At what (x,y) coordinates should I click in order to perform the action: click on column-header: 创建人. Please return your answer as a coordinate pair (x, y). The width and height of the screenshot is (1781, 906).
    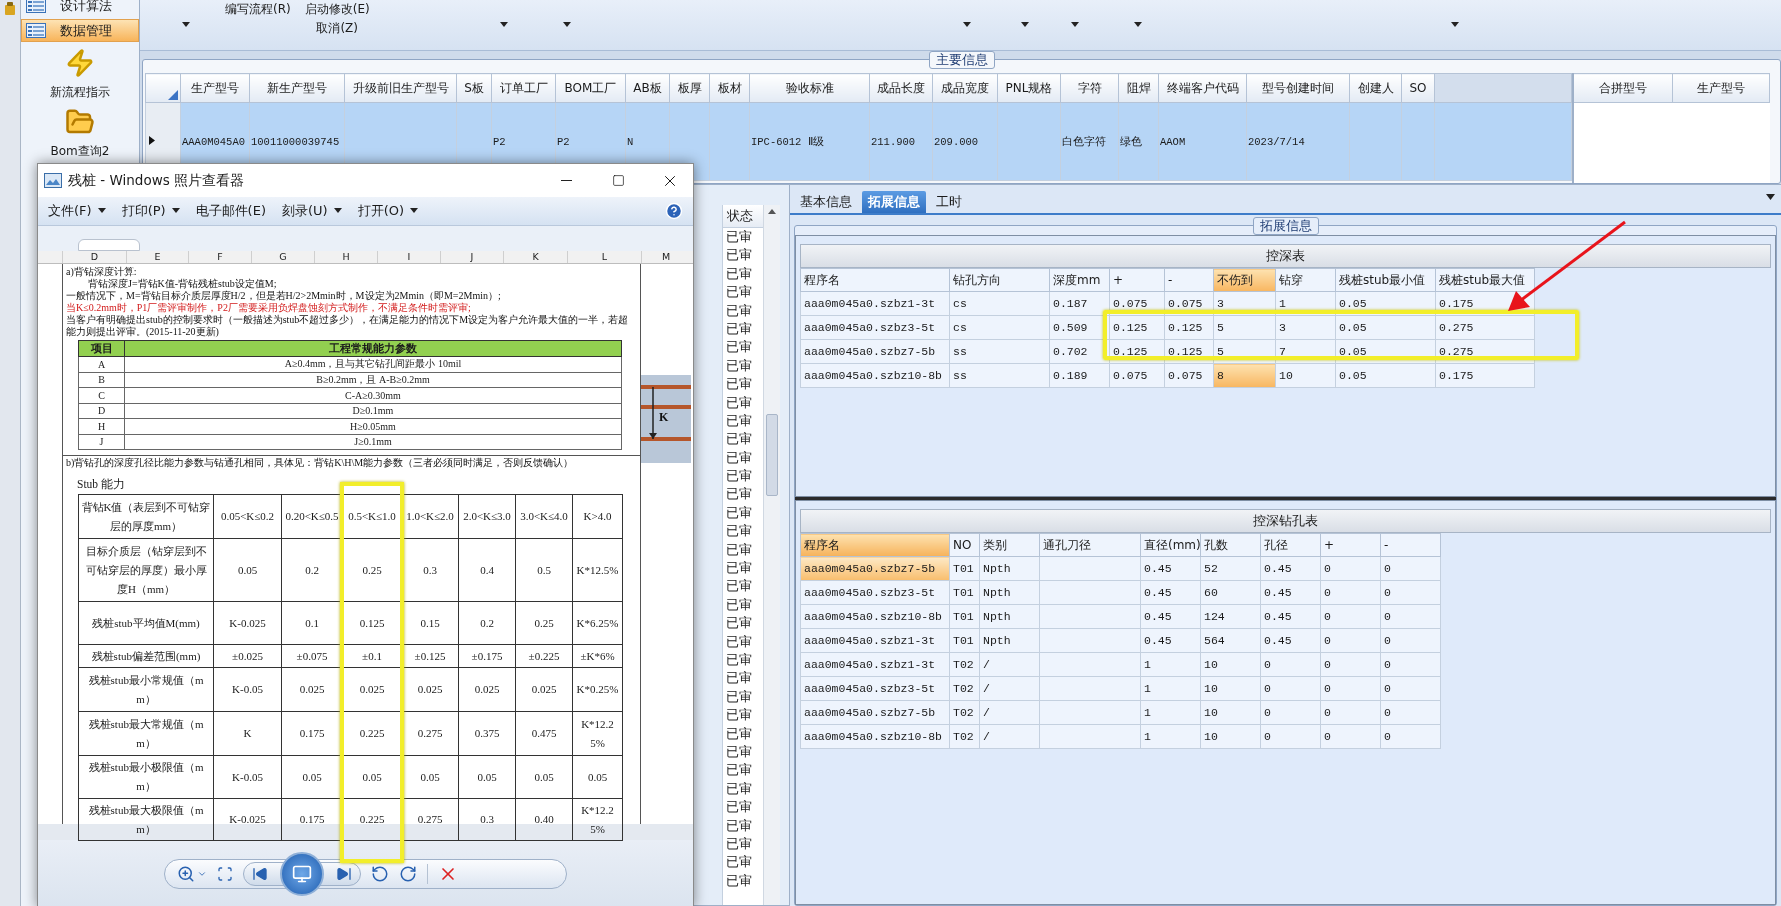
    Looking at the image, I should click on (1375, 88).